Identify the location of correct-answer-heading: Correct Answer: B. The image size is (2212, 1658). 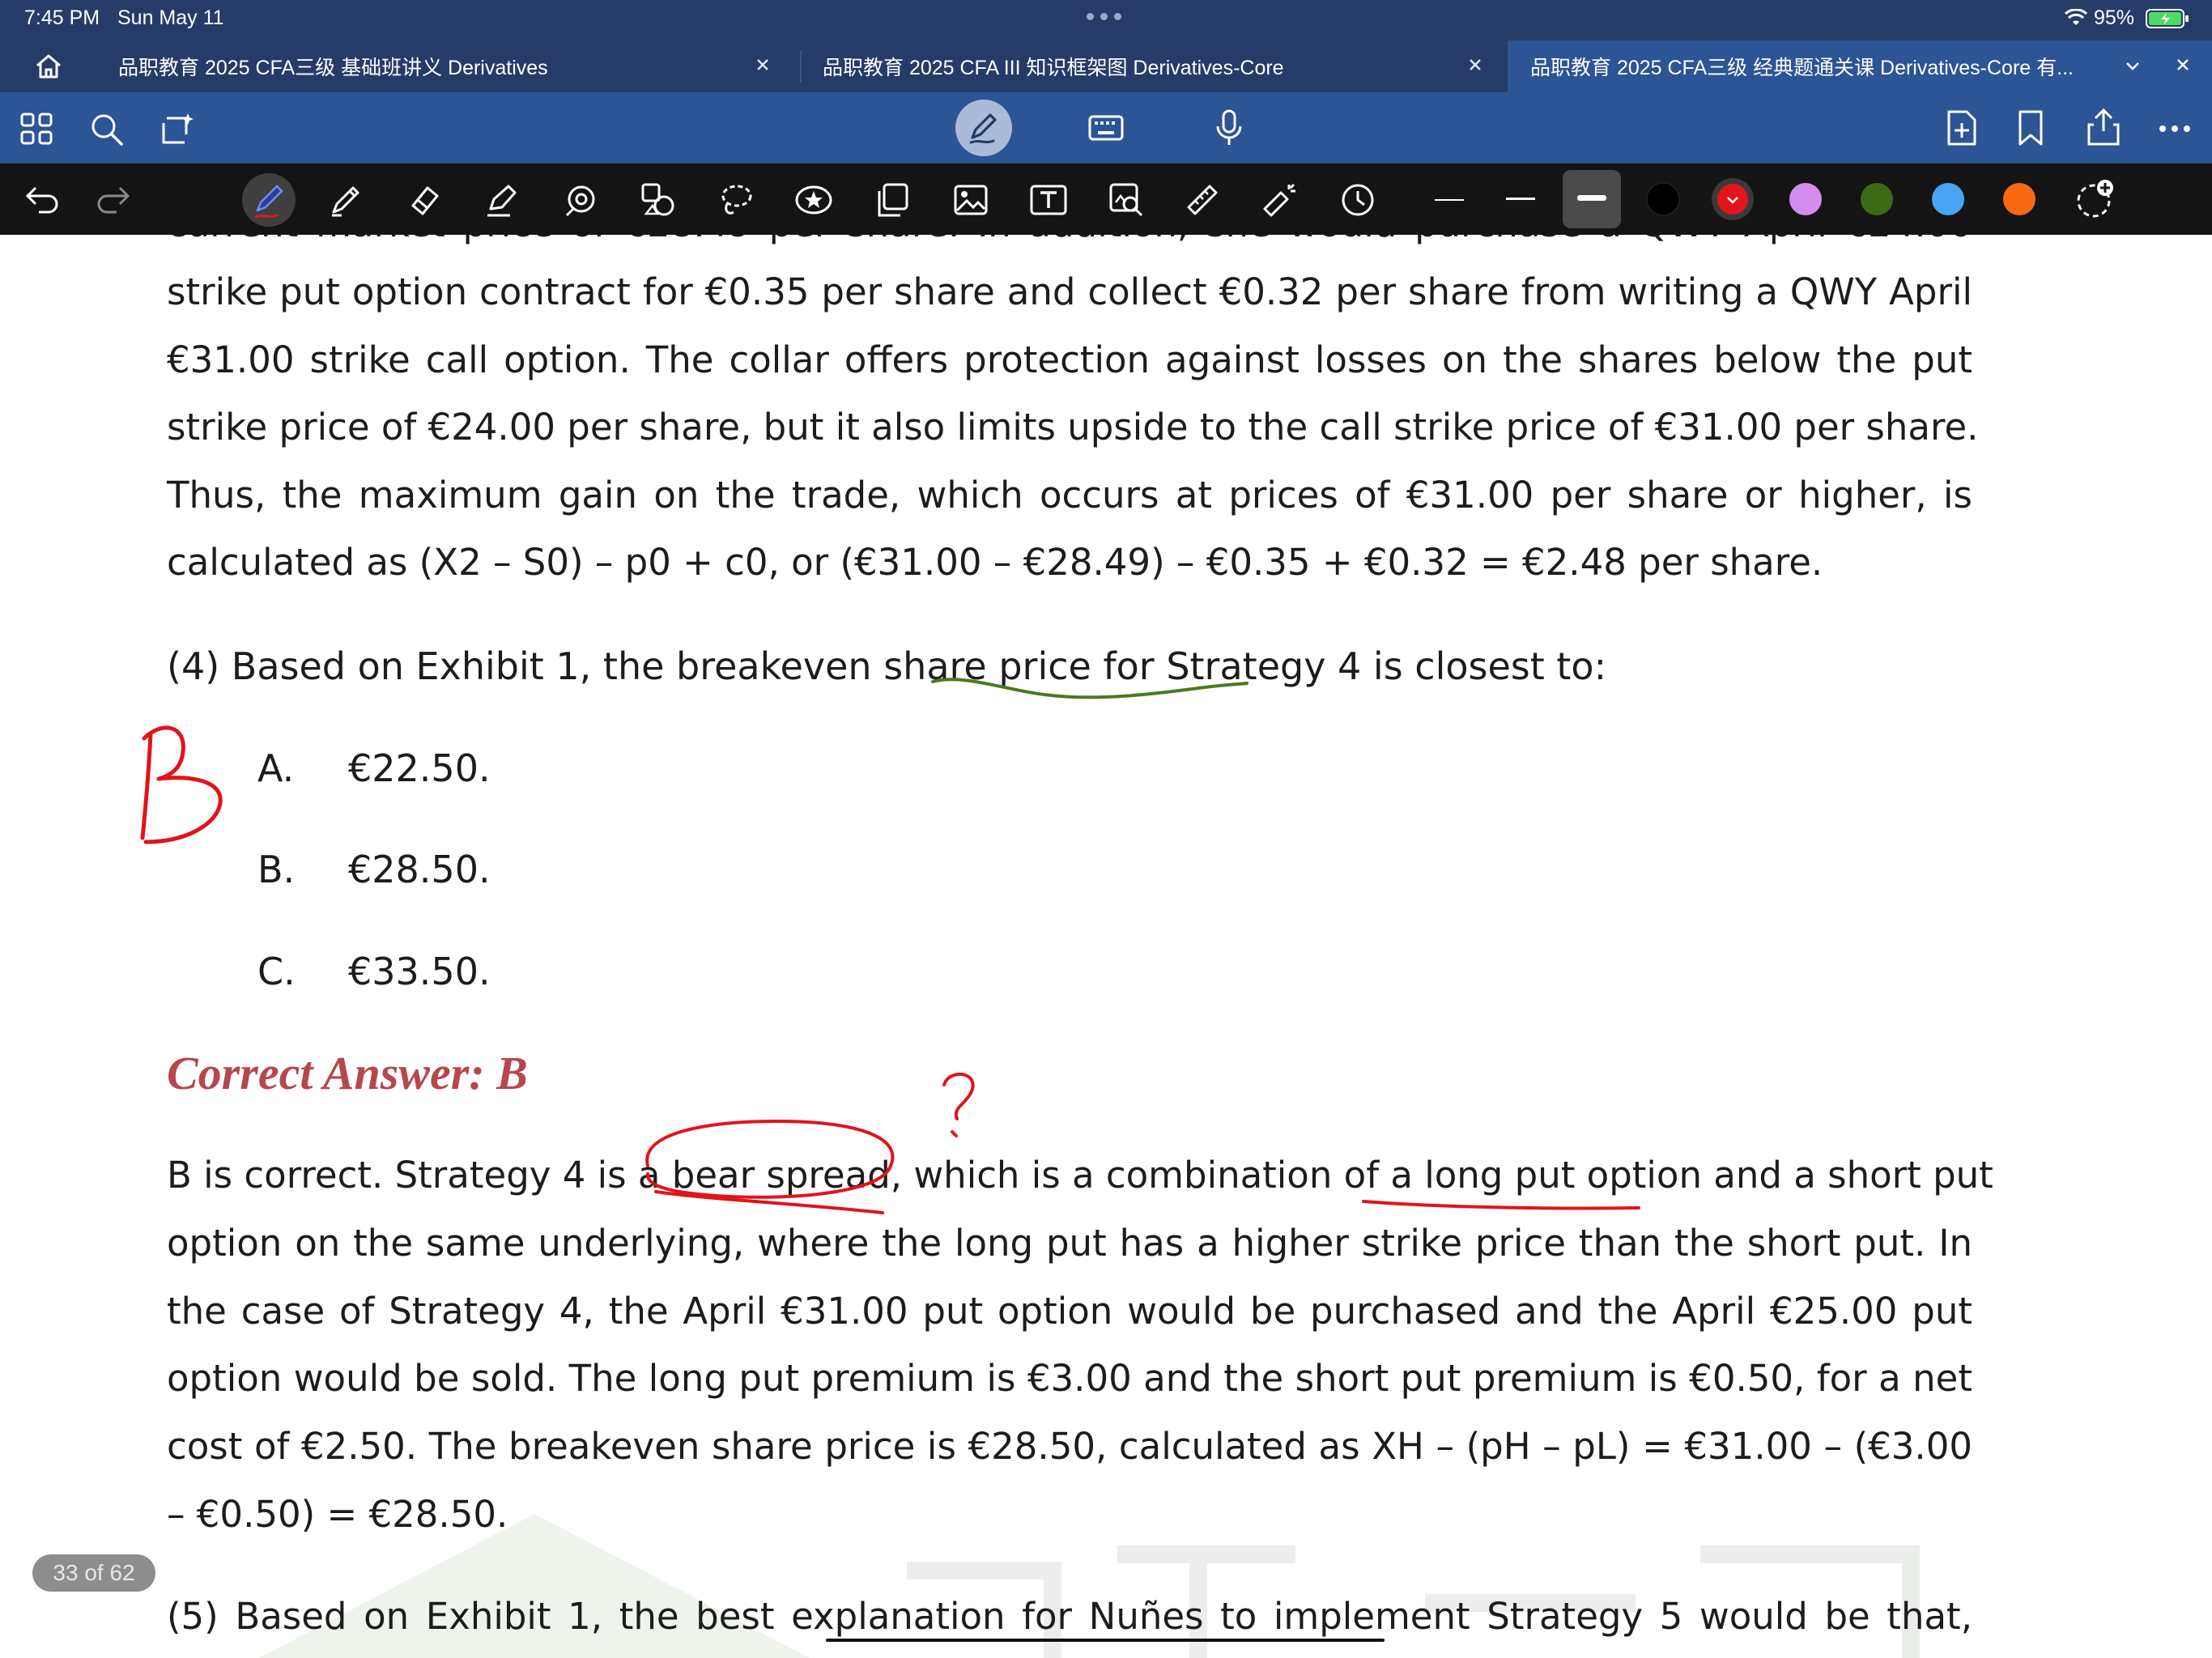
(347, 1073).